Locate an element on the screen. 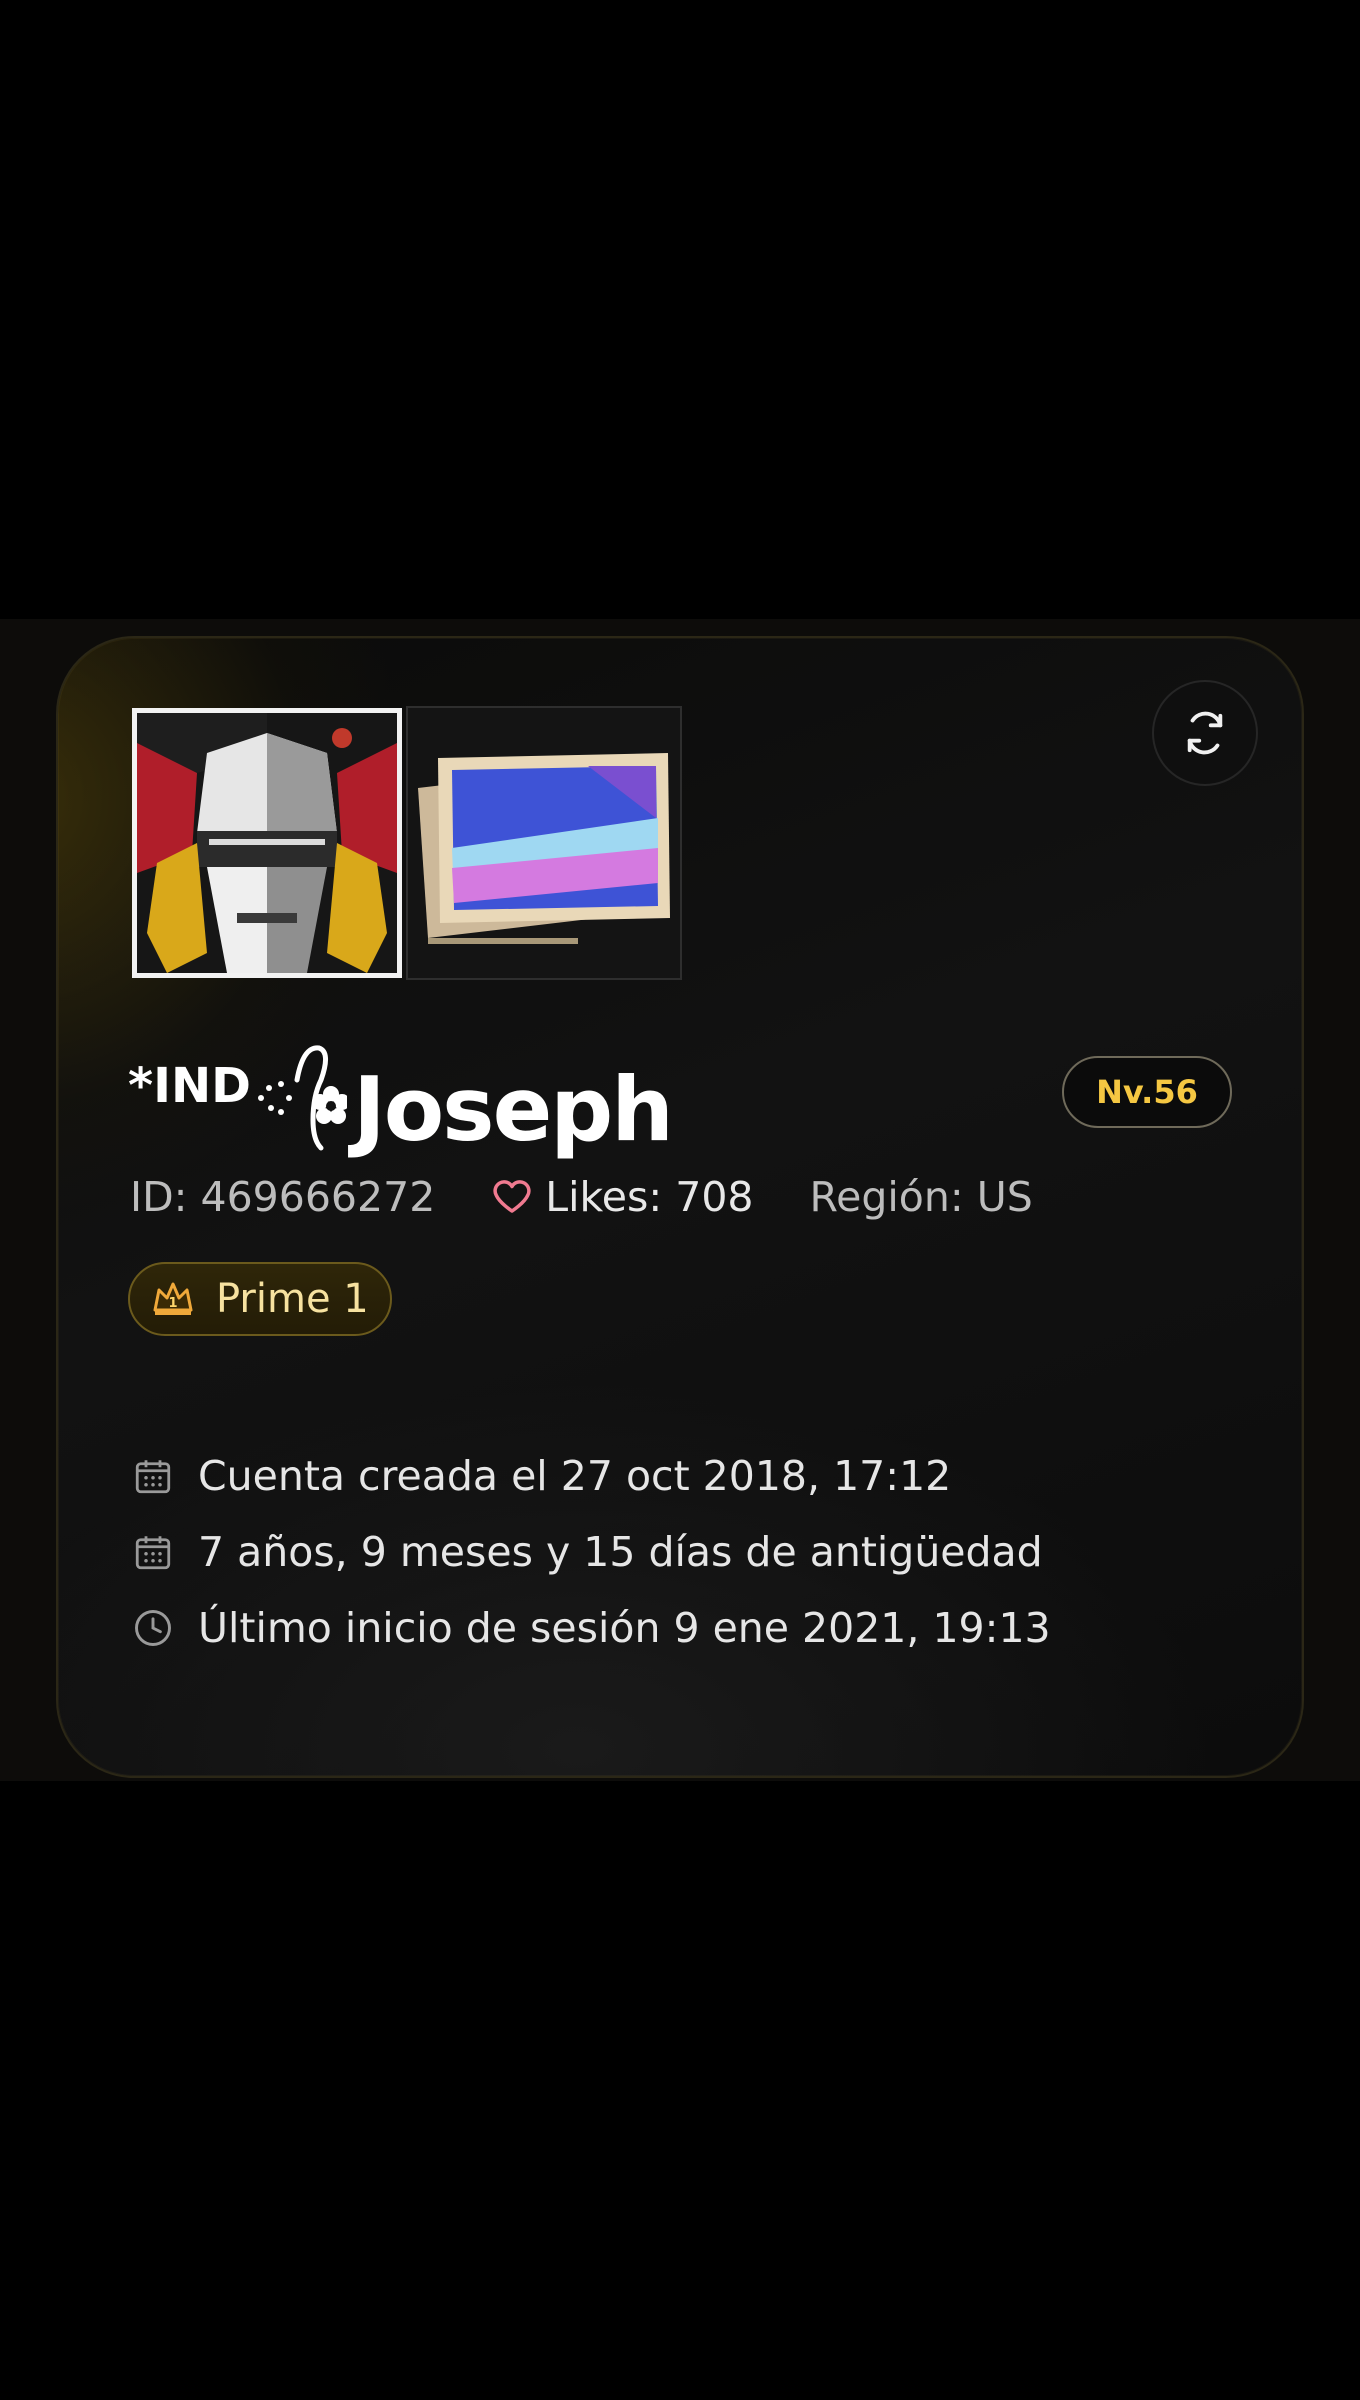 This screenshot has height=2400, width=1360. crown-number: 1 is located at coordinates (172, 1303).